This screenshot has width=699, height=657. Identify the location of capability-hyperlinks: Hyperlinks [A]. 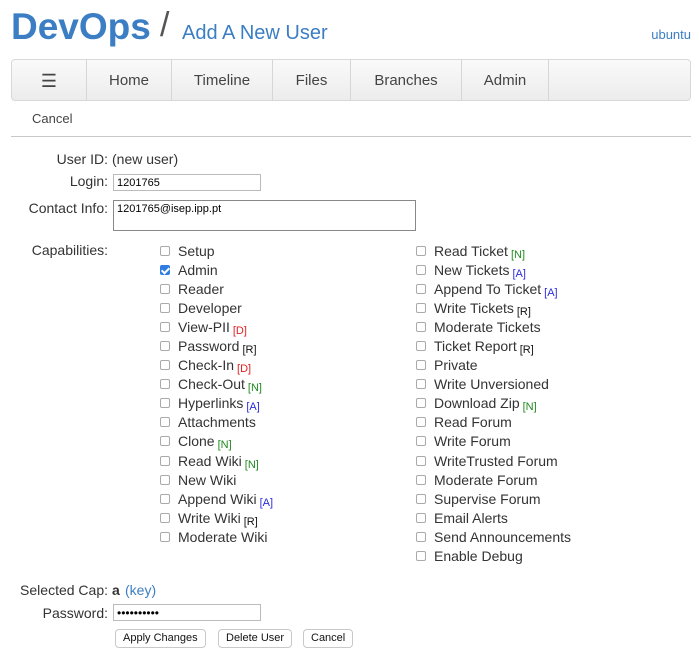
(216, 403).